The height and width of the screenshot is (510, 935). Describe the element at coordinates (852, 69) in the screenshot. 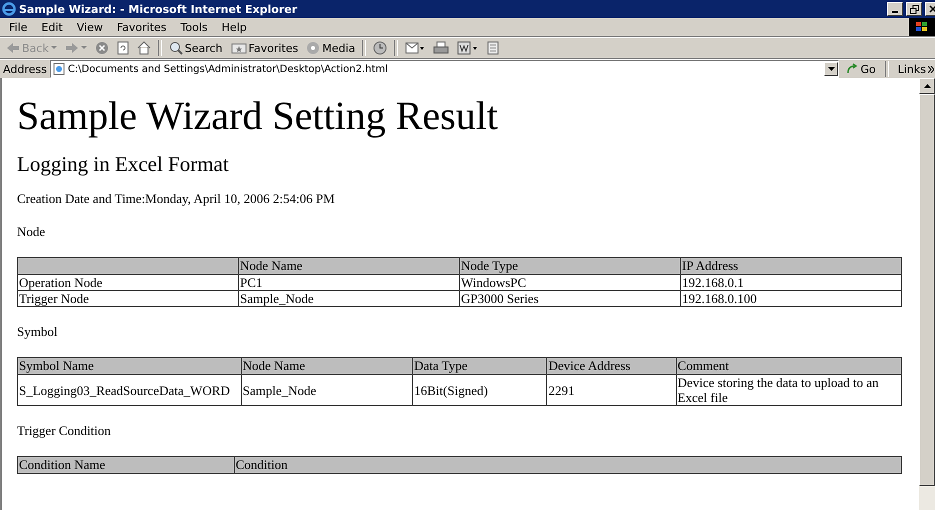

I see `arrow-icon` at that location.